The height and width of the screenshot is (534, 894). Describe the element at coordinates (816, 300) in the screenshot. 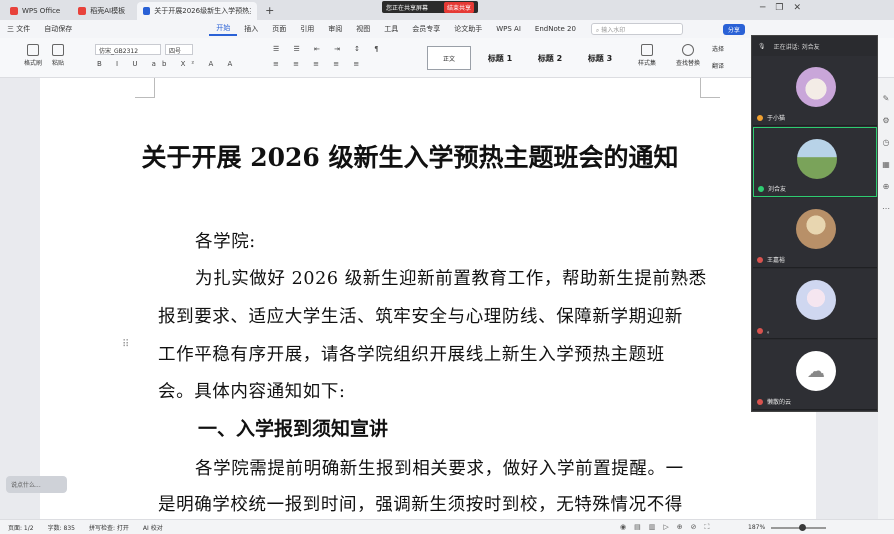

I see `anime-avatar-icon` at that location.